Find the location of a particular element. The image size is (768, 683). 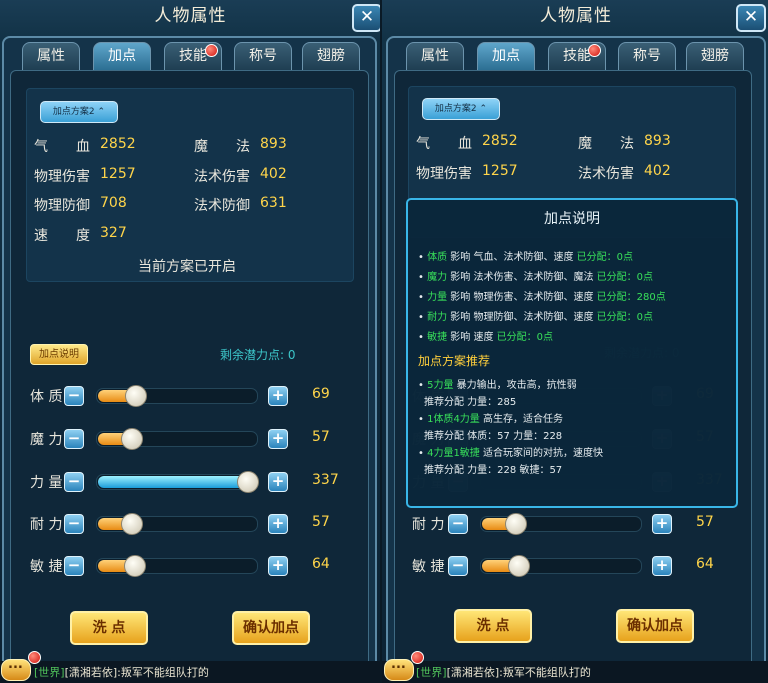

close-button: ✕ is located at coordinates (366, 18).